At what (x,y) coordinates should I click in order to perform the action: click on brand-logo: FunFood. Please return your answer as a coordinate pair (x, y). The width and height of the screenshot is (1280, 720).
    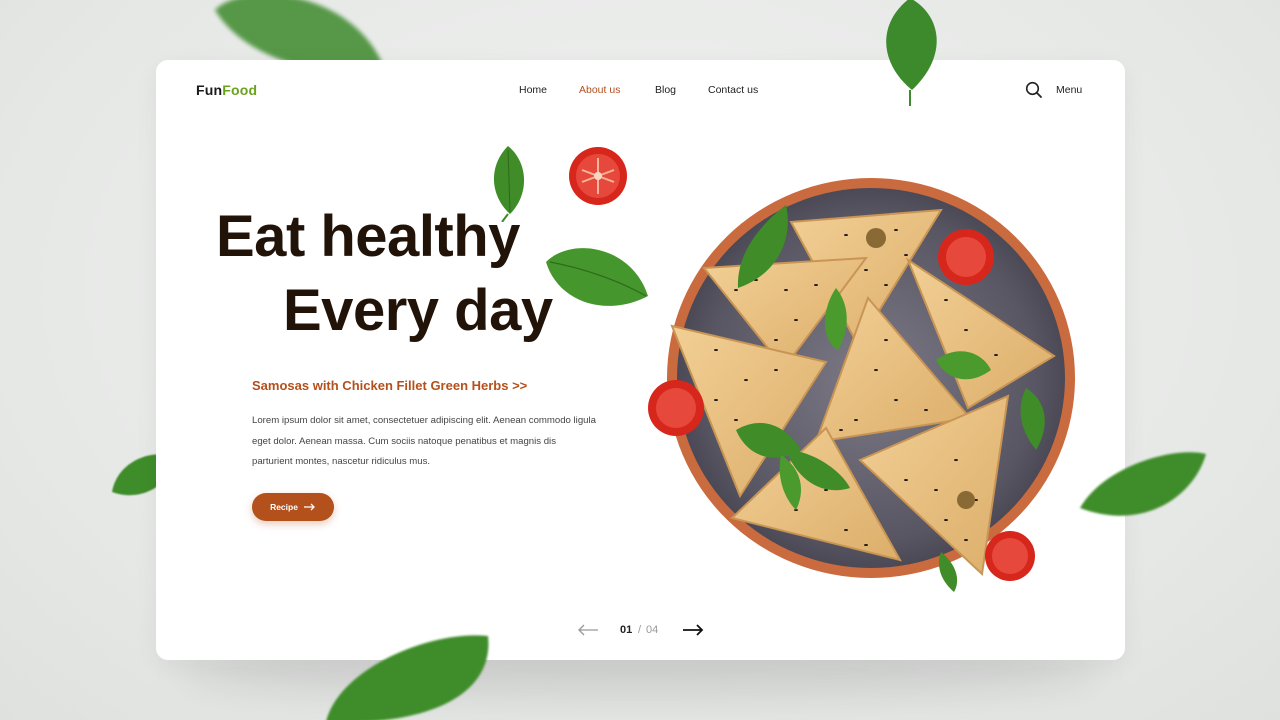
    Looking at the image, I should click on (226, 90).